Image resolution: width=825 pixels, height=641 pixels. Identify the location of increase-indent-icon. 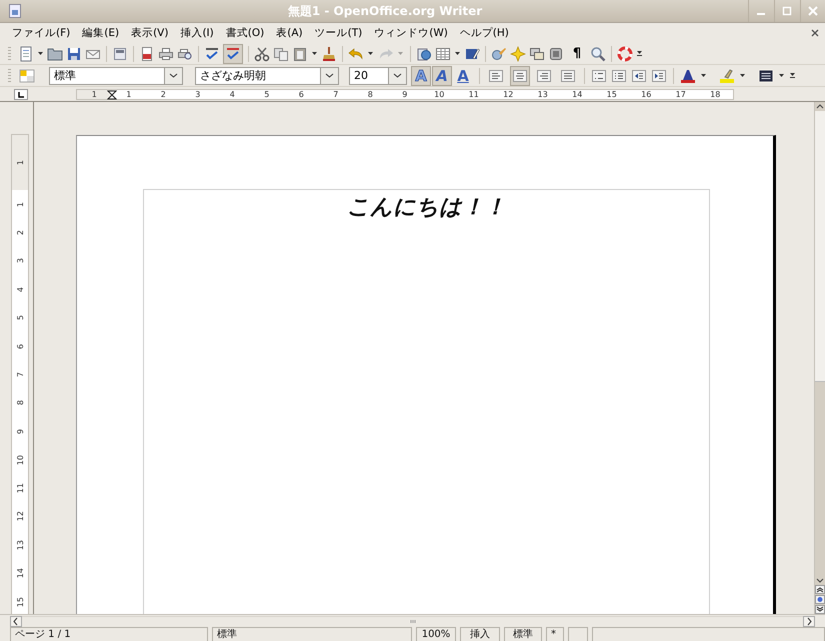
(659, 76).